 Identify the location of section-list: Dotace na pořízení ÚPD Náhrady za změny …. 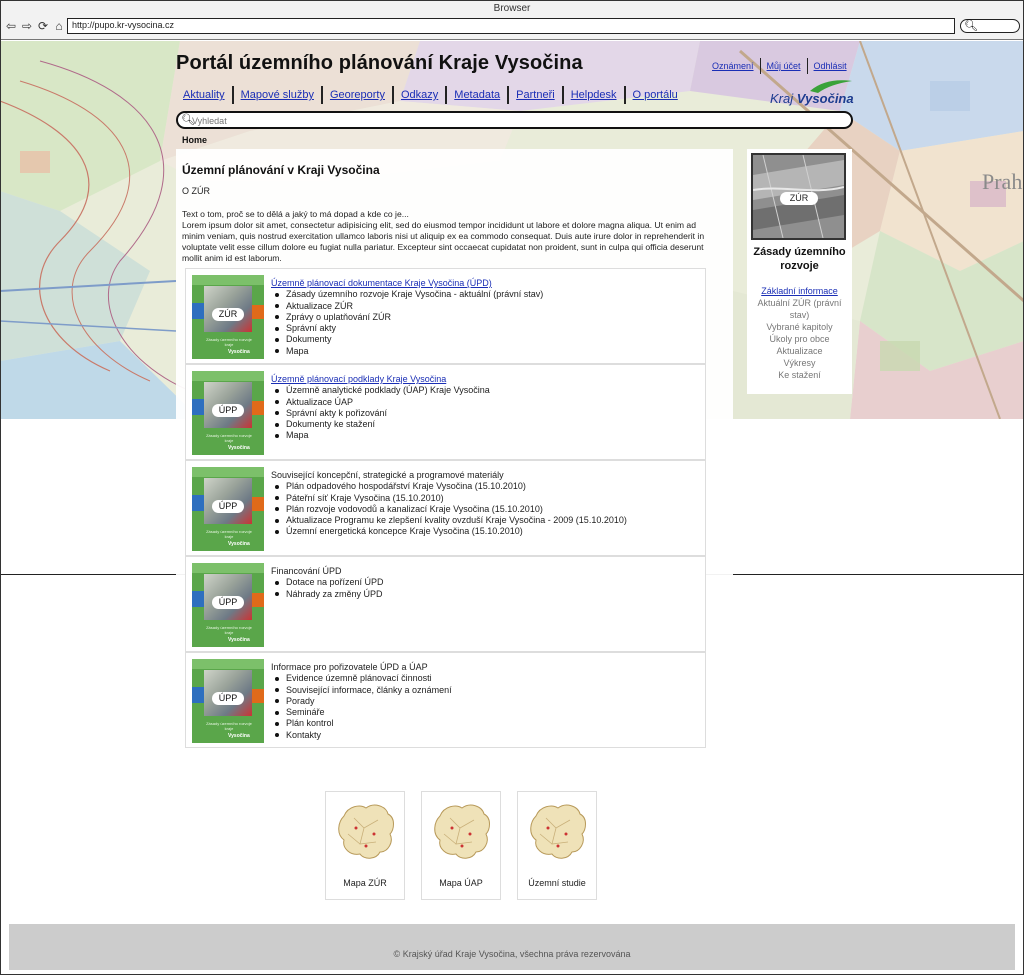
(329, 588).